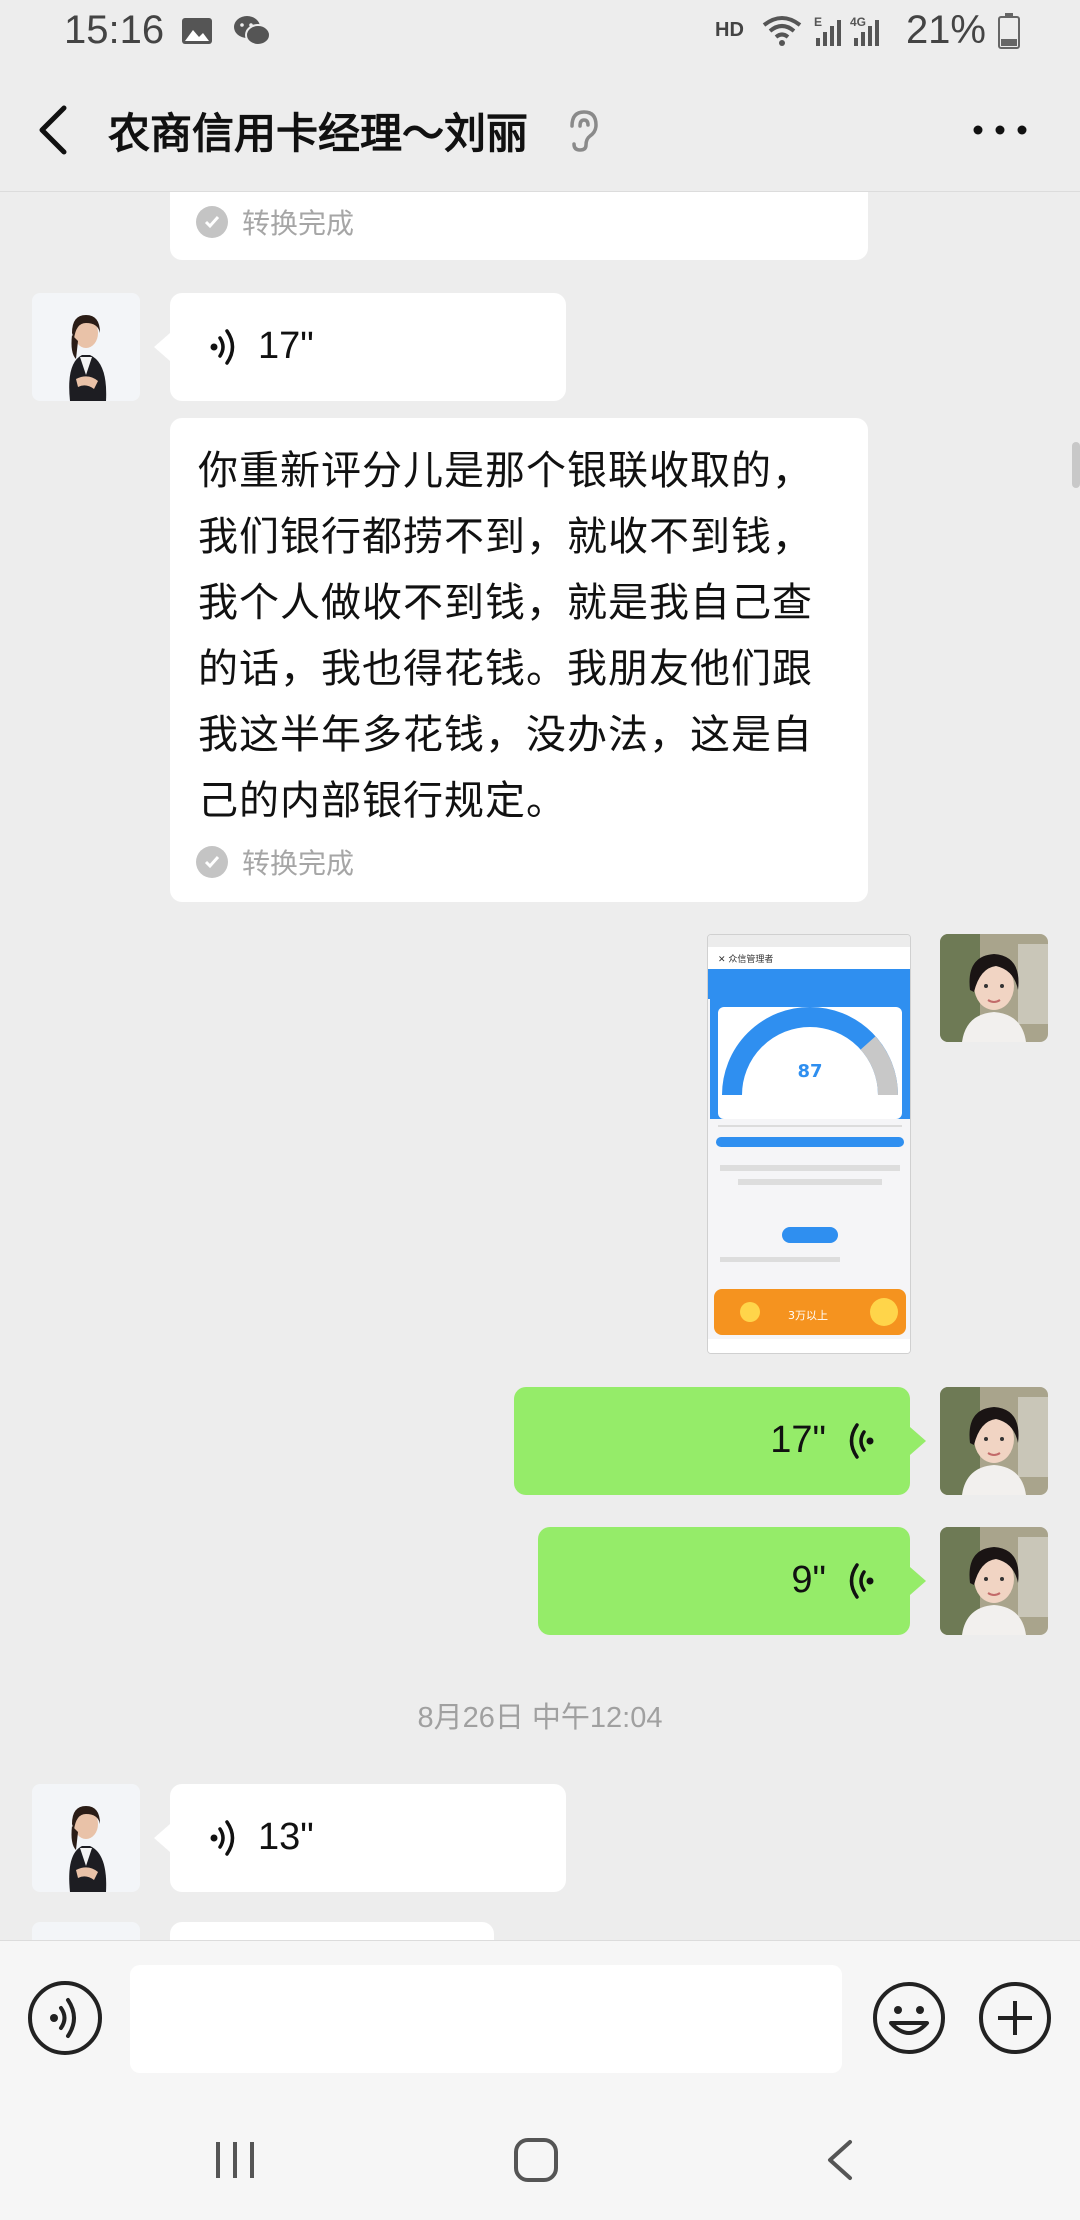  I want to click on home-icon, so click(536, 2160).